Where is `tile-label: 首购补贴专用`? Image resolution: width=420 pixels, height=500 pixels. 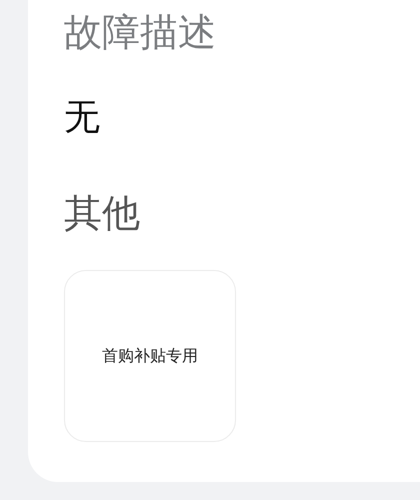 tile-label: 首购补贴专用 is located at coordinates (150, 356).